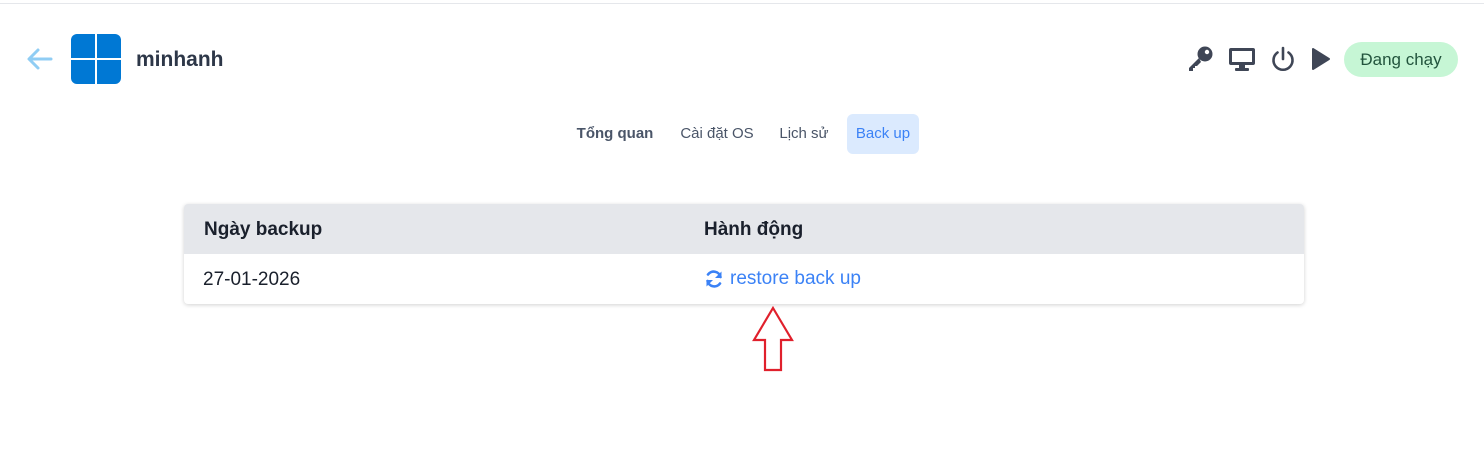  Describe the element at coordinates (754, 229) in the screenshot. I see `column-header-action: Hành động` at that location.